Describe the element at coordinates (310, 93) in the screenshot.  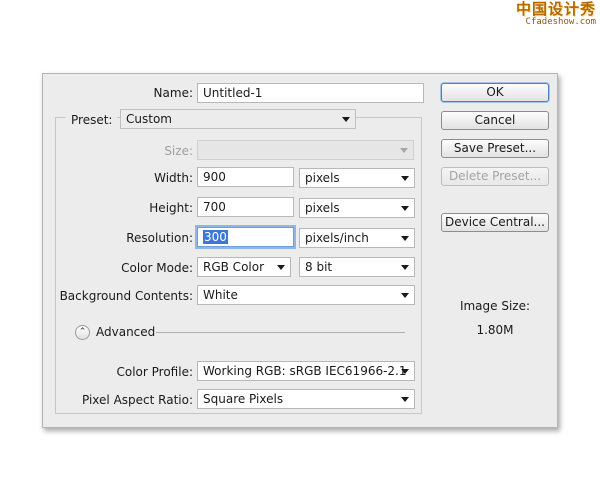
I see `name-input: Untitled-1` at that location.